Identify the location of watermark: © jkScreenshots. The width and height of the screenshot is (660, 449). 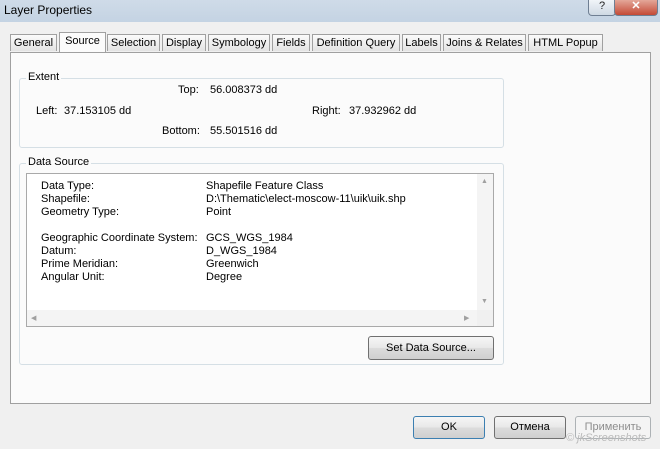
(606, 438).